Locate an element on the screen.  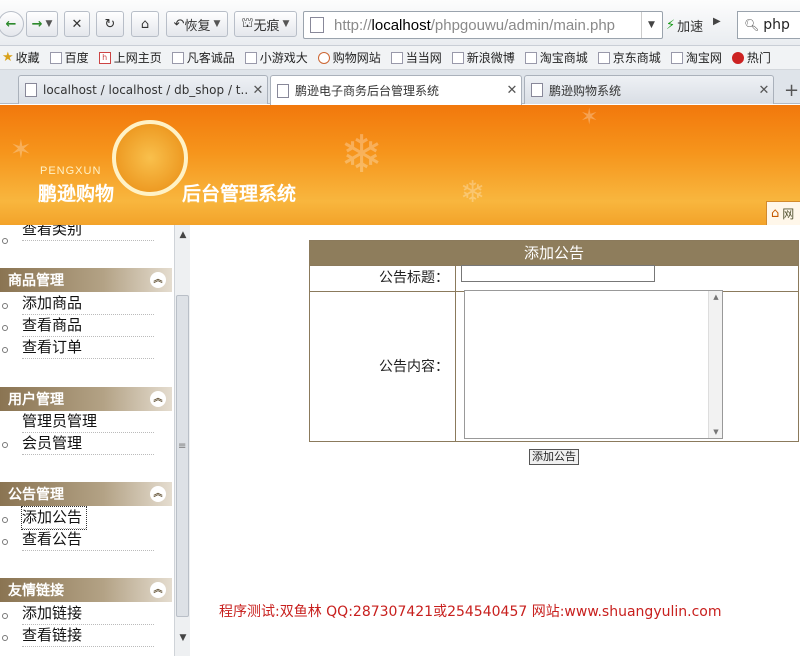
scrollbar-thumb is located at coordinates (182, 456).